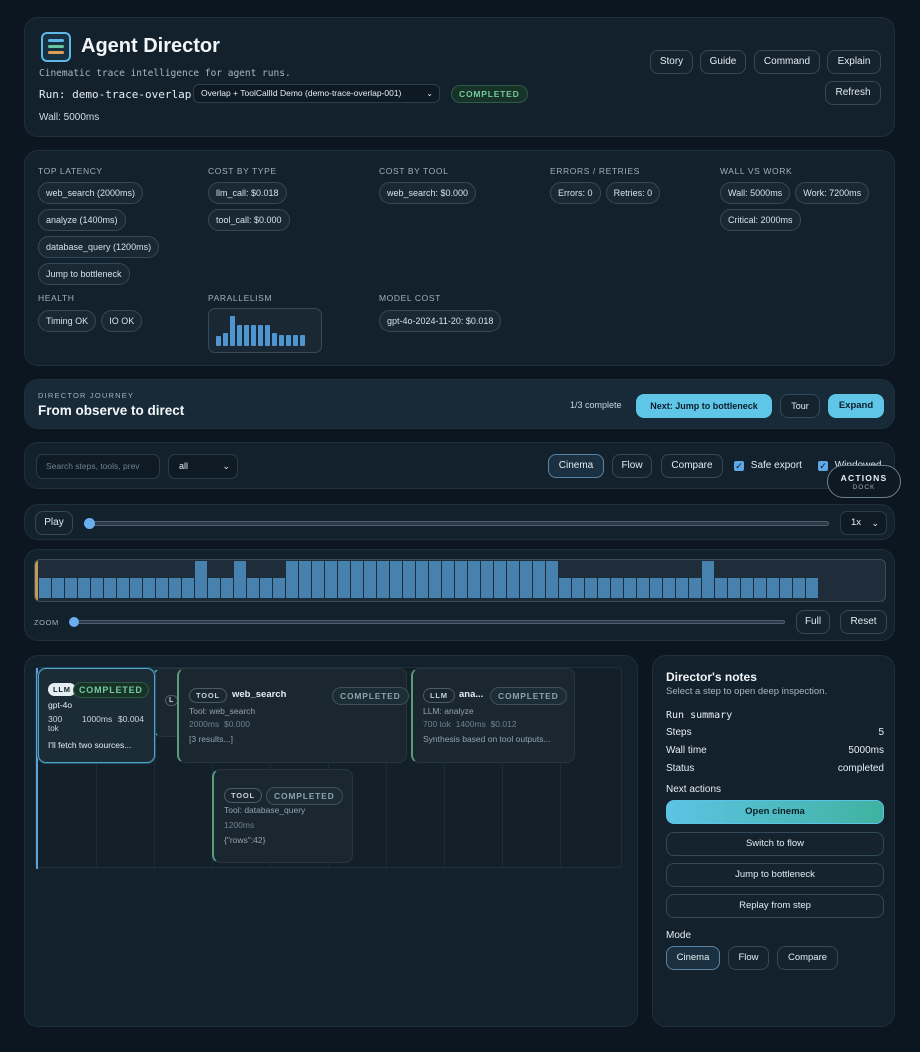  Describe the element at coordinates (723, 62) in the screenshot. I see `guide-button: Guide` at that location.